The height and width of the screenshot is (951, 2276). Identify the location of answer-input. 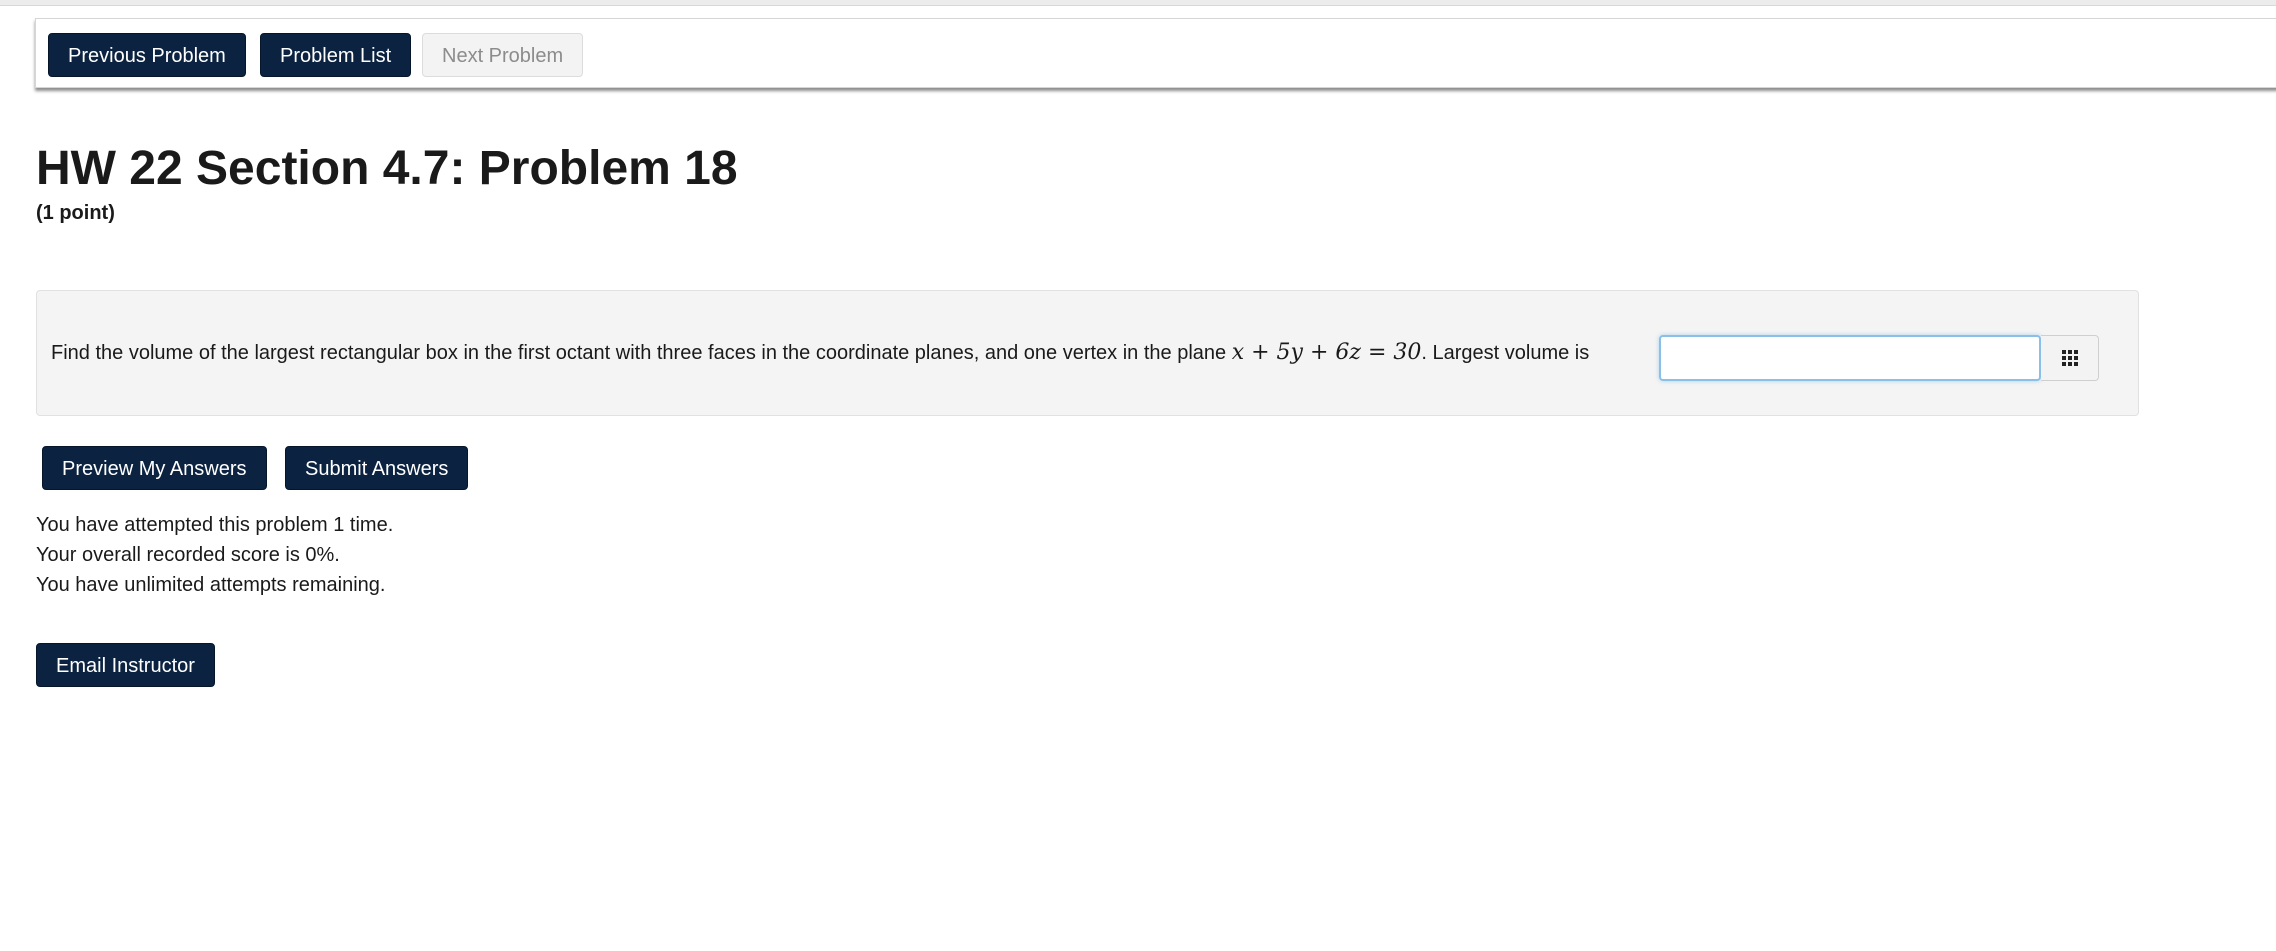
(1850, 358).